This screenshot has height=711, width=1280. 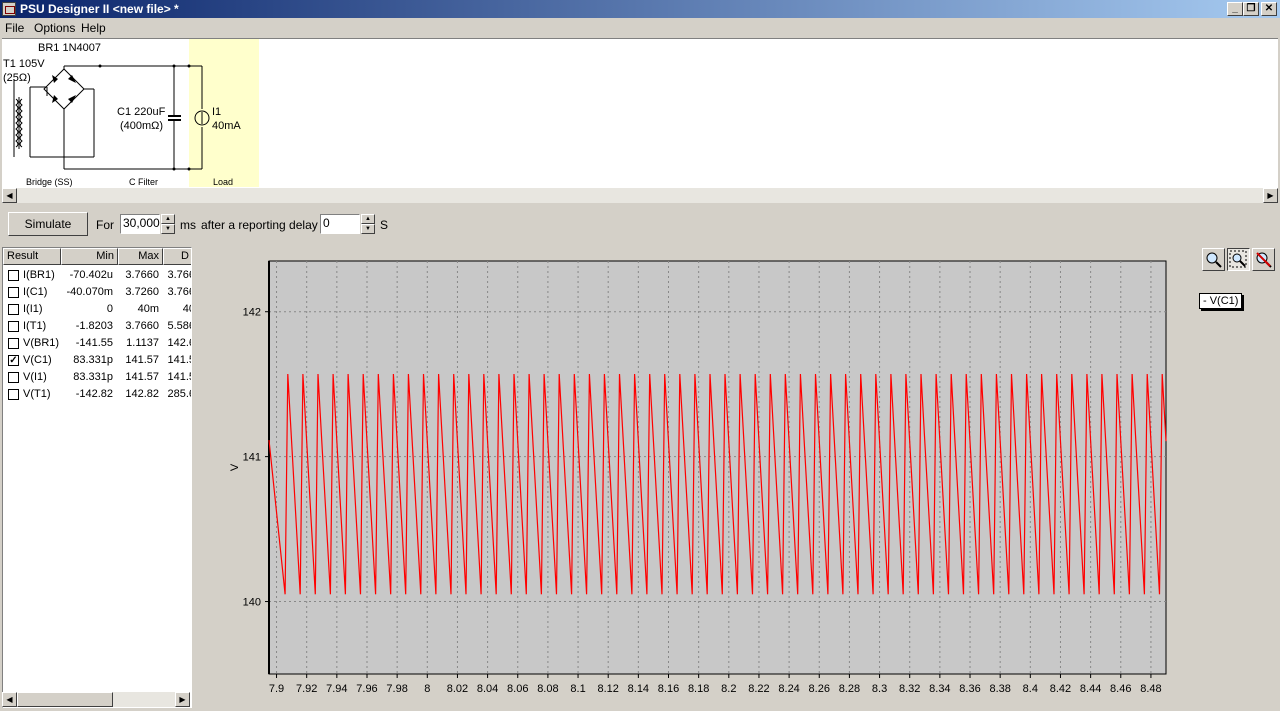 I want to click on restore-button: ❐, so click(x=1251, y=9).